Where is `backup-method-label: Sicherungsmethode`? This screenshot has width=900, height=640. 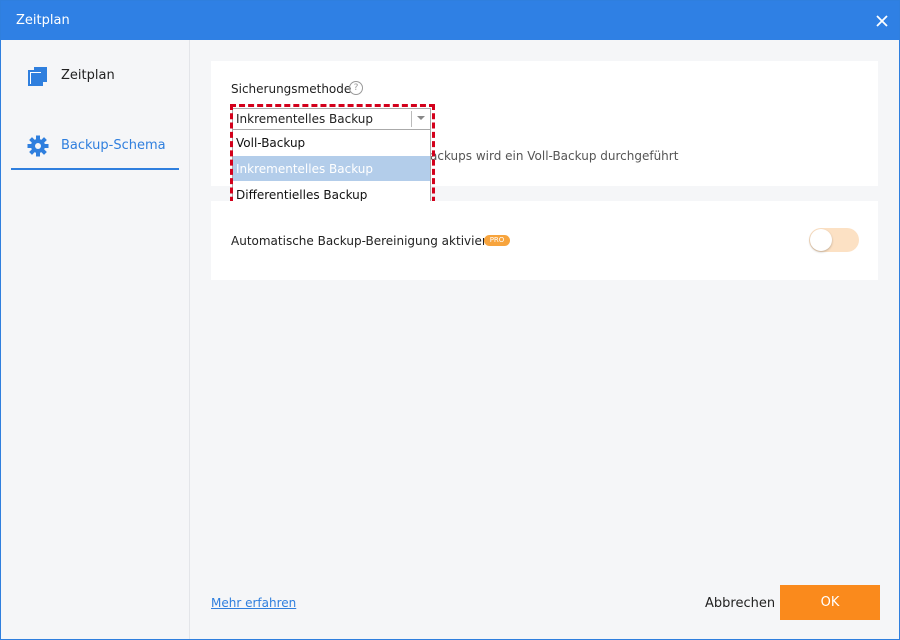 backup-method-label: Sicherungsmethode is located at coordinates (291, 89).